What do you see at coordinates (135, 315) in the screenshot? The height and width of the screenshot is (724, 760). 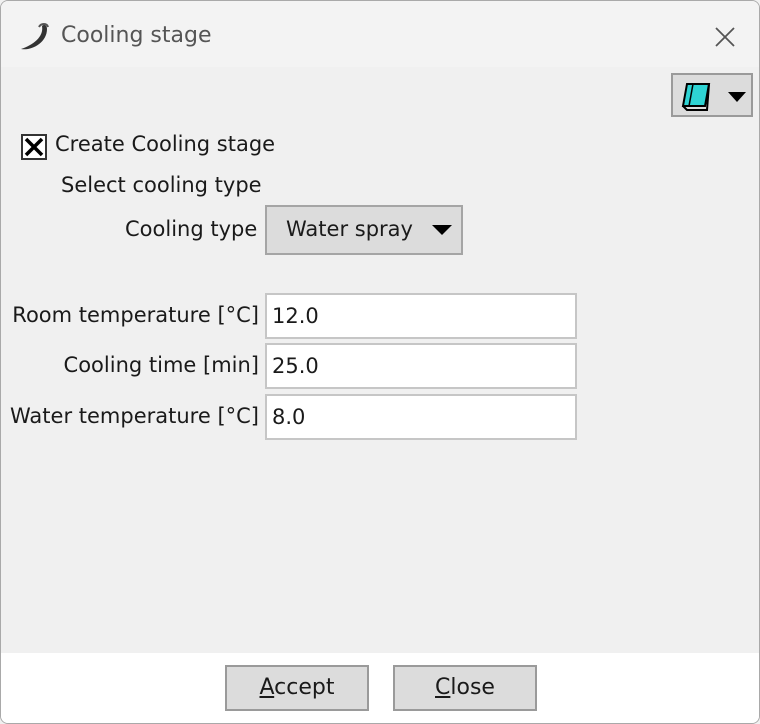 I see `room-temperature-label: Room temperature [°C]` at bounding box center [135, 315].